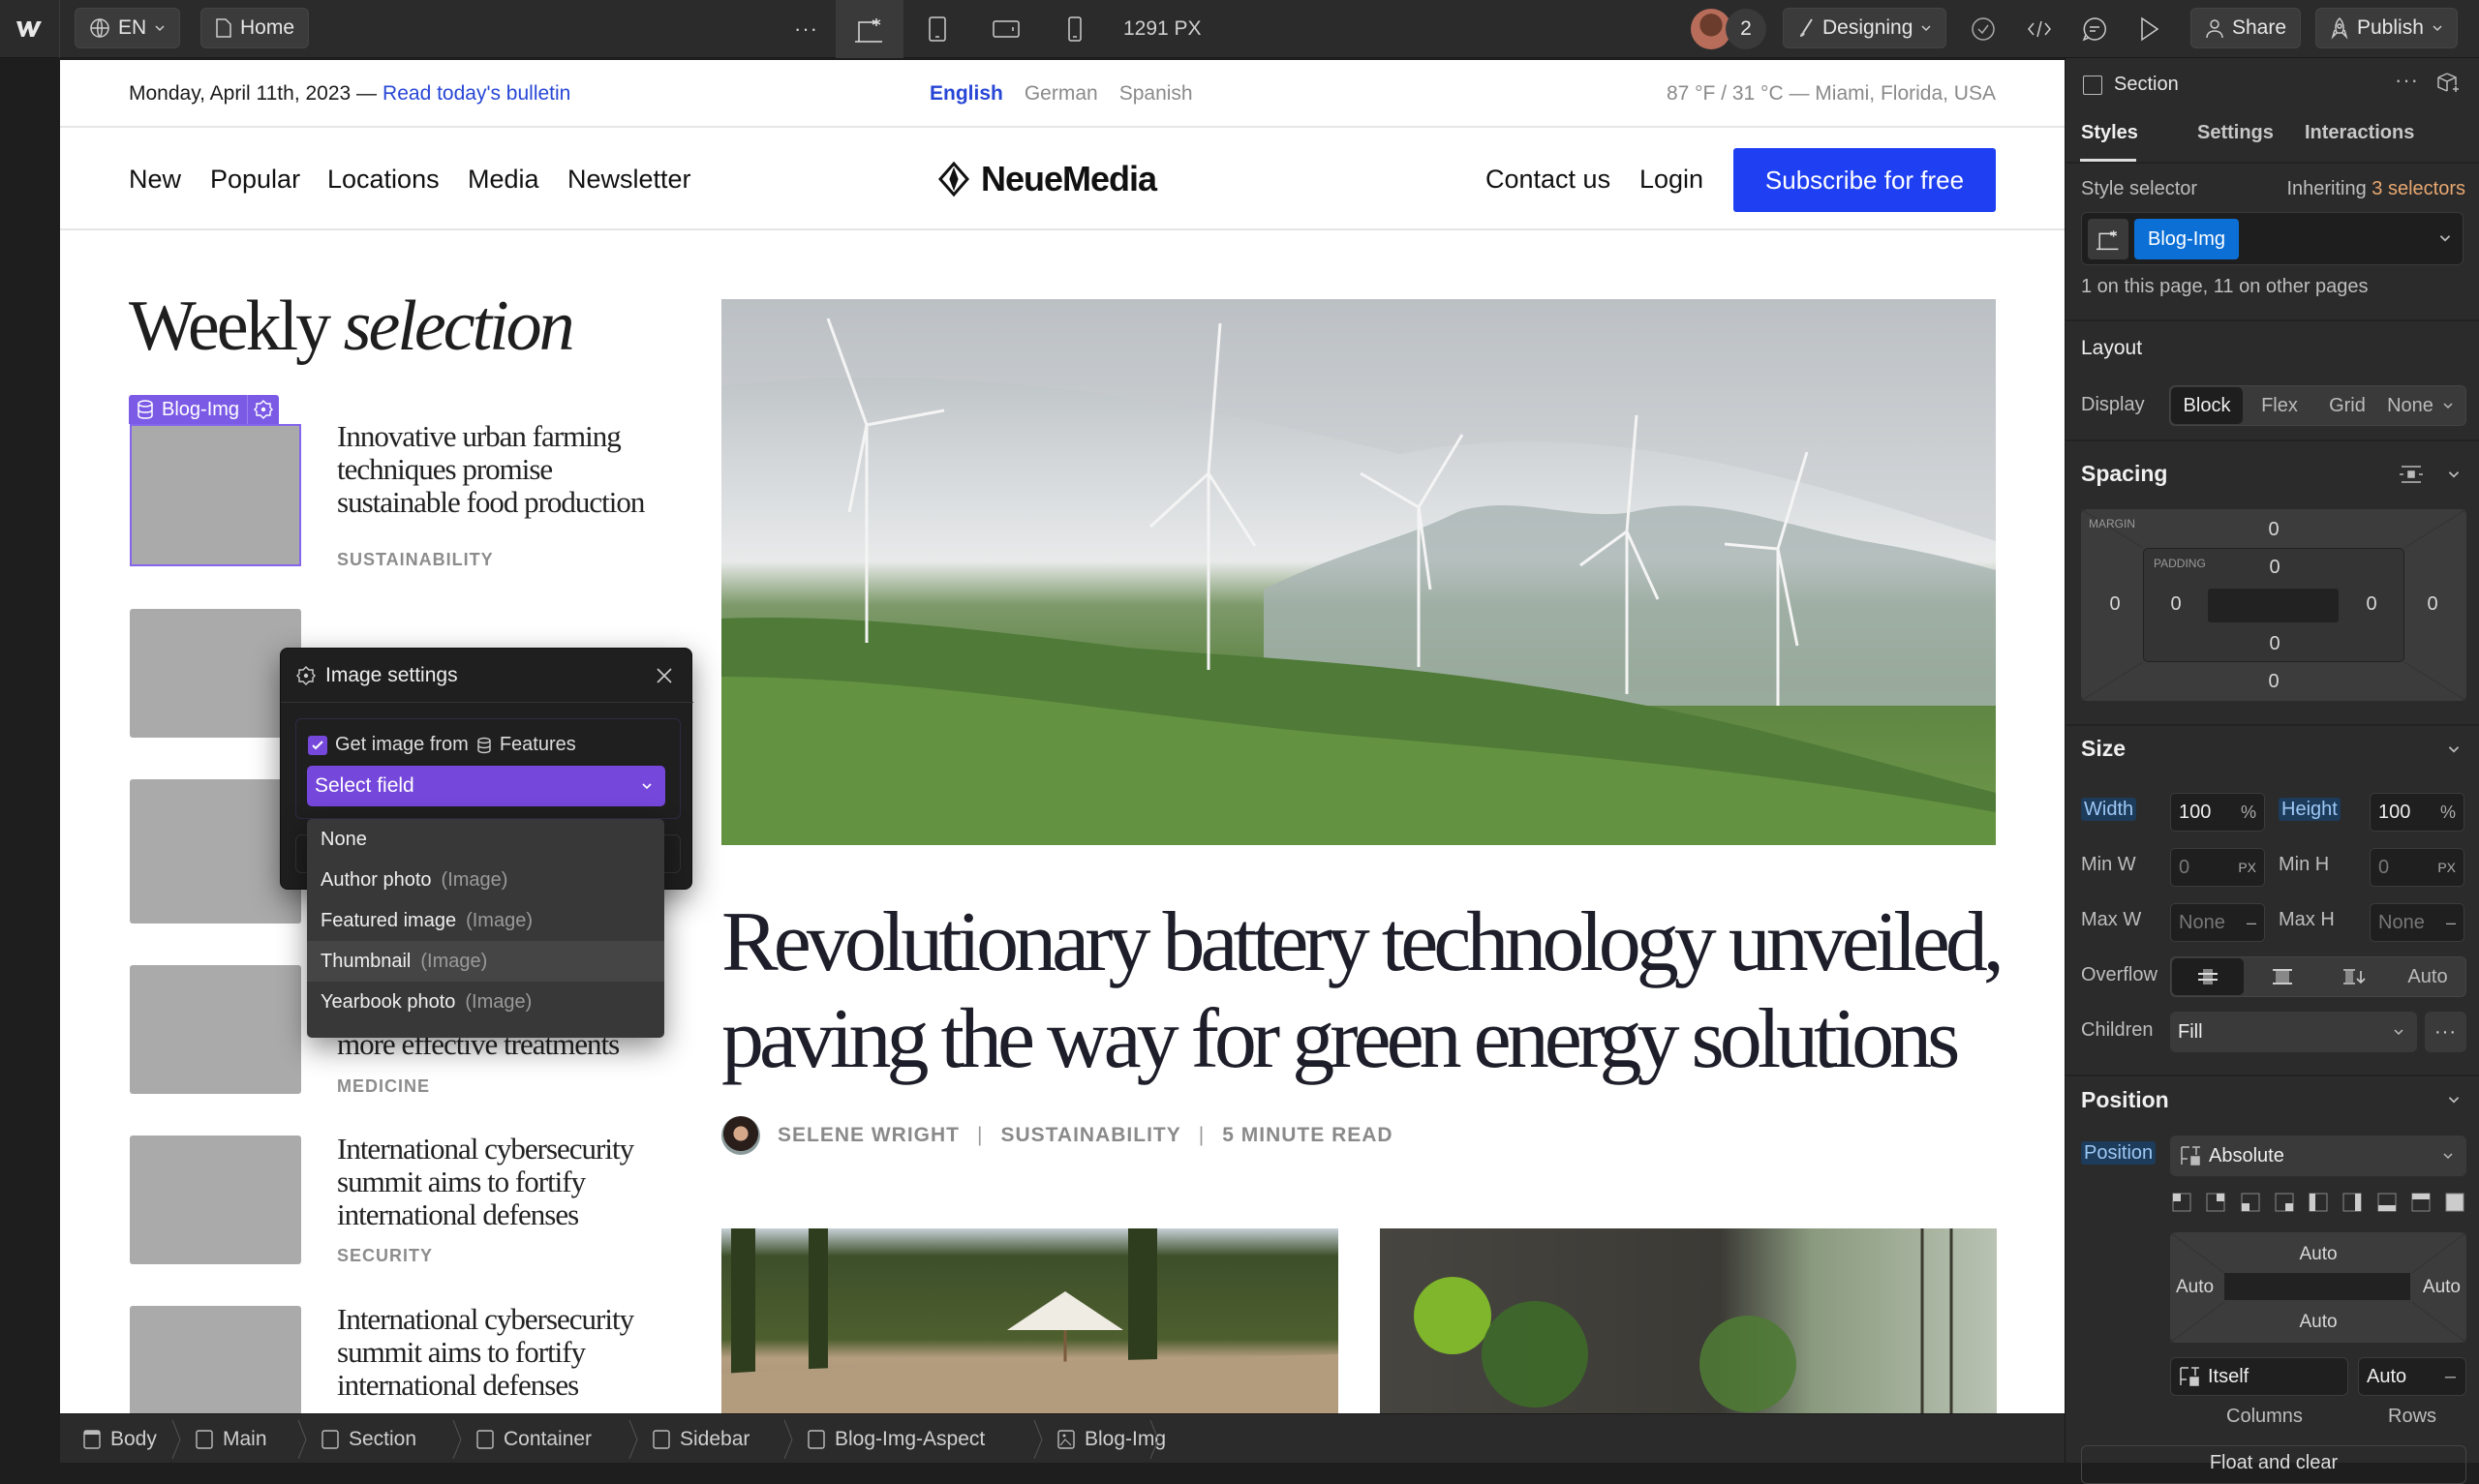  What do you see at coordinates (503, 179) in the screenshot?
I see `nav-link-media: Media` at bounding box center [503, 179].